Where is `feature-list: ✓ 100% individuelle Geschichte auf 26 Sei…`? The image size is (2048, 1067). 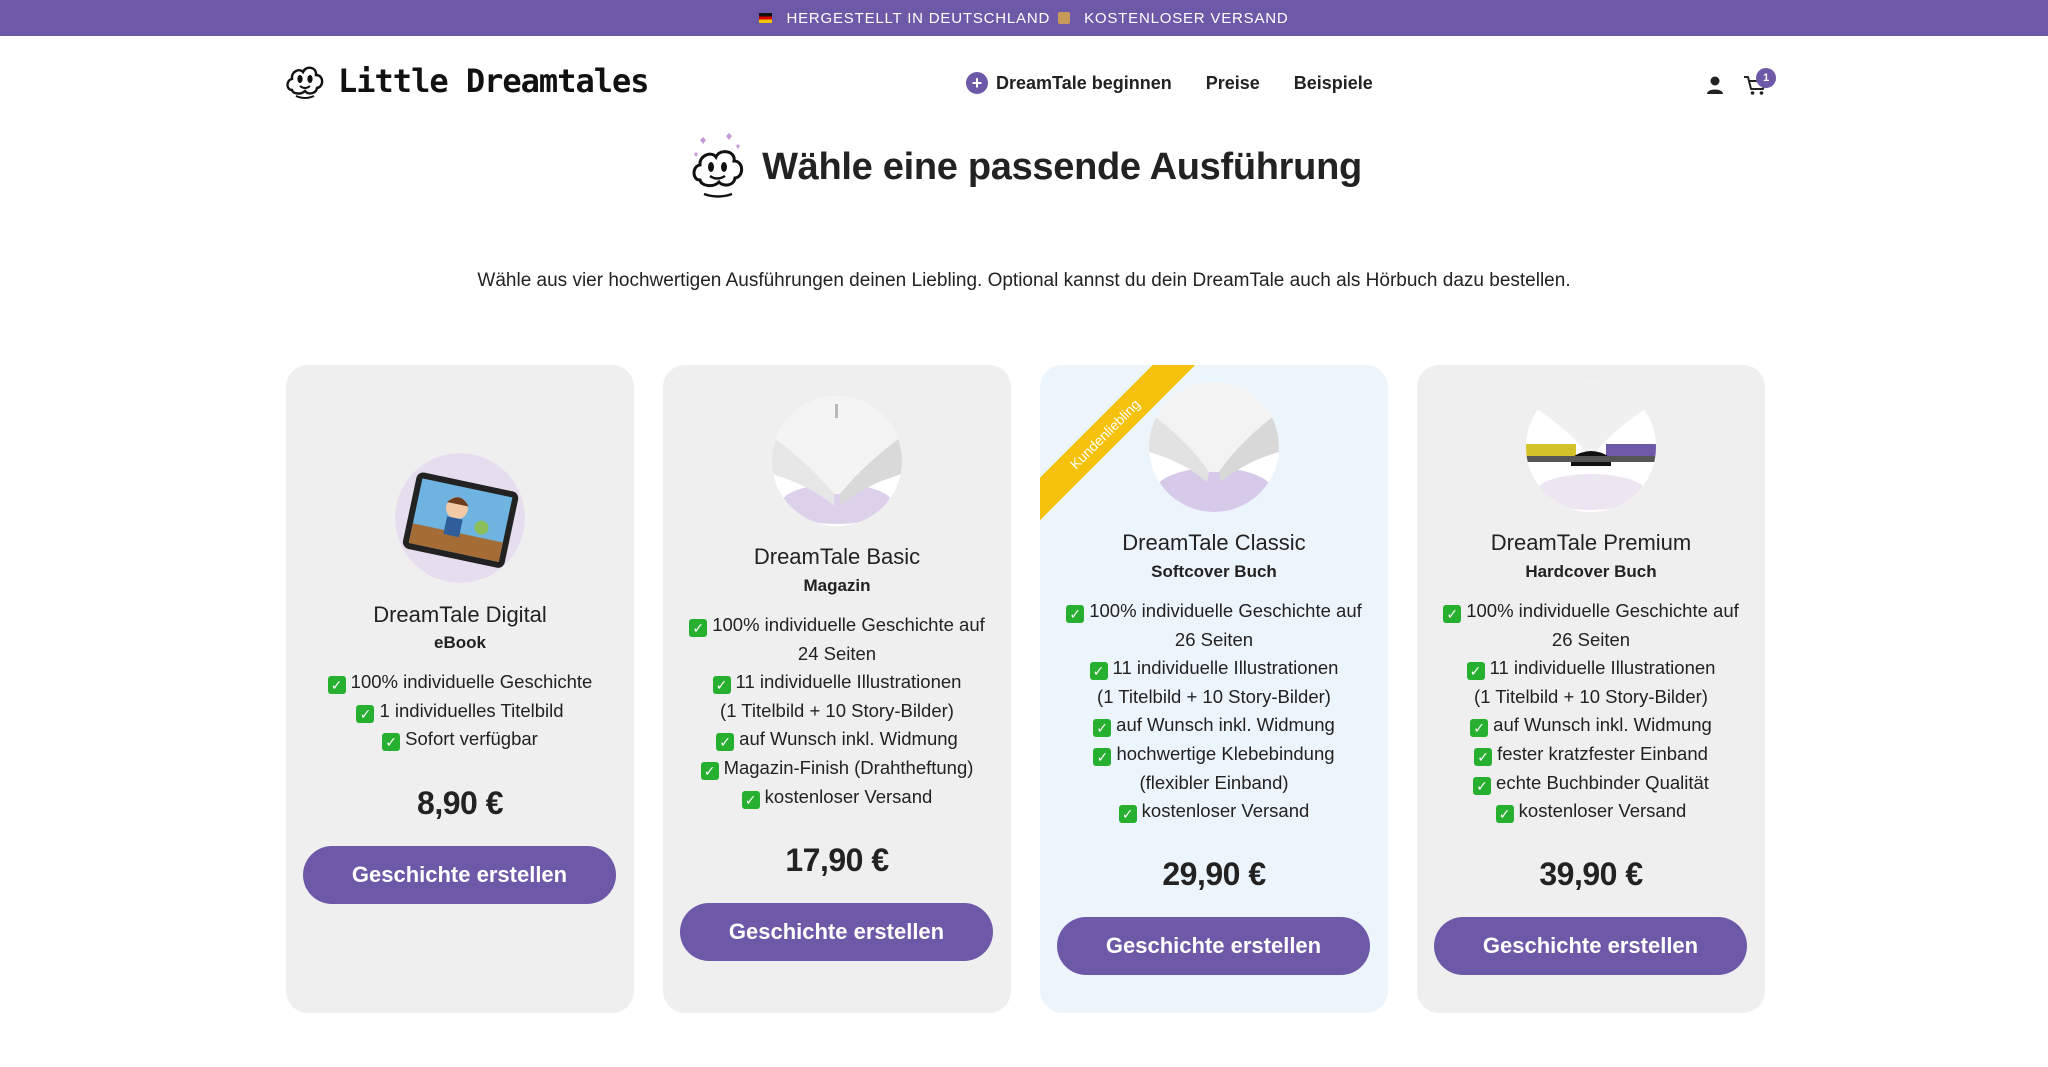 feature-list: ✓ 100% individuelle Geschichte auf 26 Sei… is located at coordinates (1591, 711).